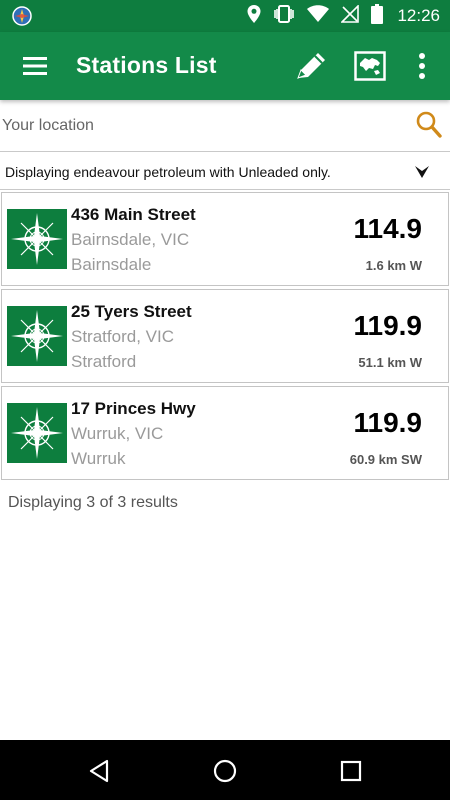 Image resolution: width=450 pixels, height=800 pixels. What do you see at coordinates (117, 433) in the screenshot?
I see `station-city: Wurruk, VIC` at bounding box center [117, 433].